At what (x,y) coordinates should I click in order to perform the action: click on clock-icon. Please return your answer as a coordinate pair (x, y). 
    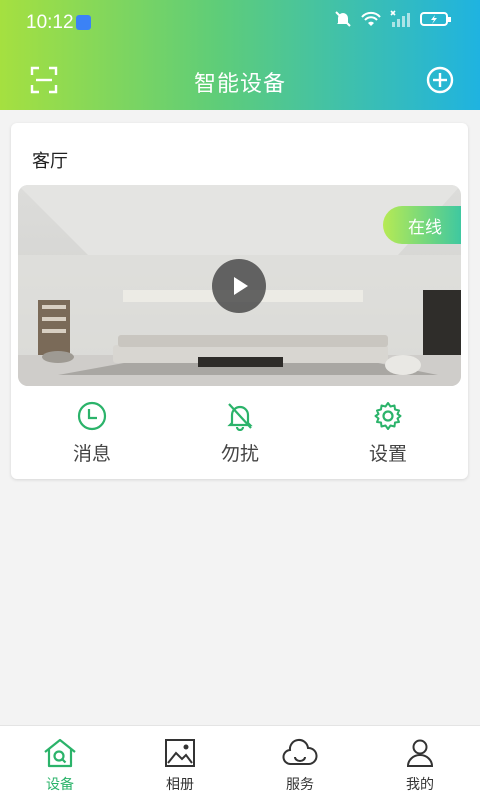
    Looking at the image, I should click on (92, 416).